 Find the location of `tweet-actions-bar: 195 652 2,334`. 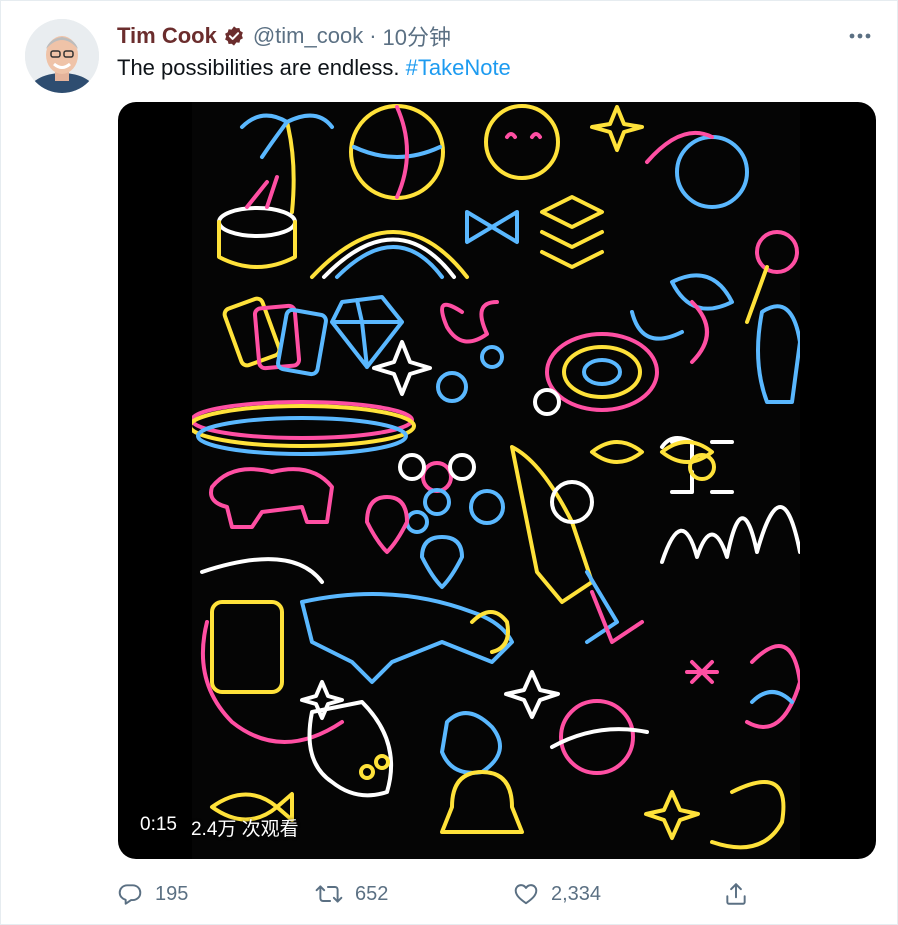

tweet-actions-bar: 195 652 2,334 is located at coordinates (442, 894).